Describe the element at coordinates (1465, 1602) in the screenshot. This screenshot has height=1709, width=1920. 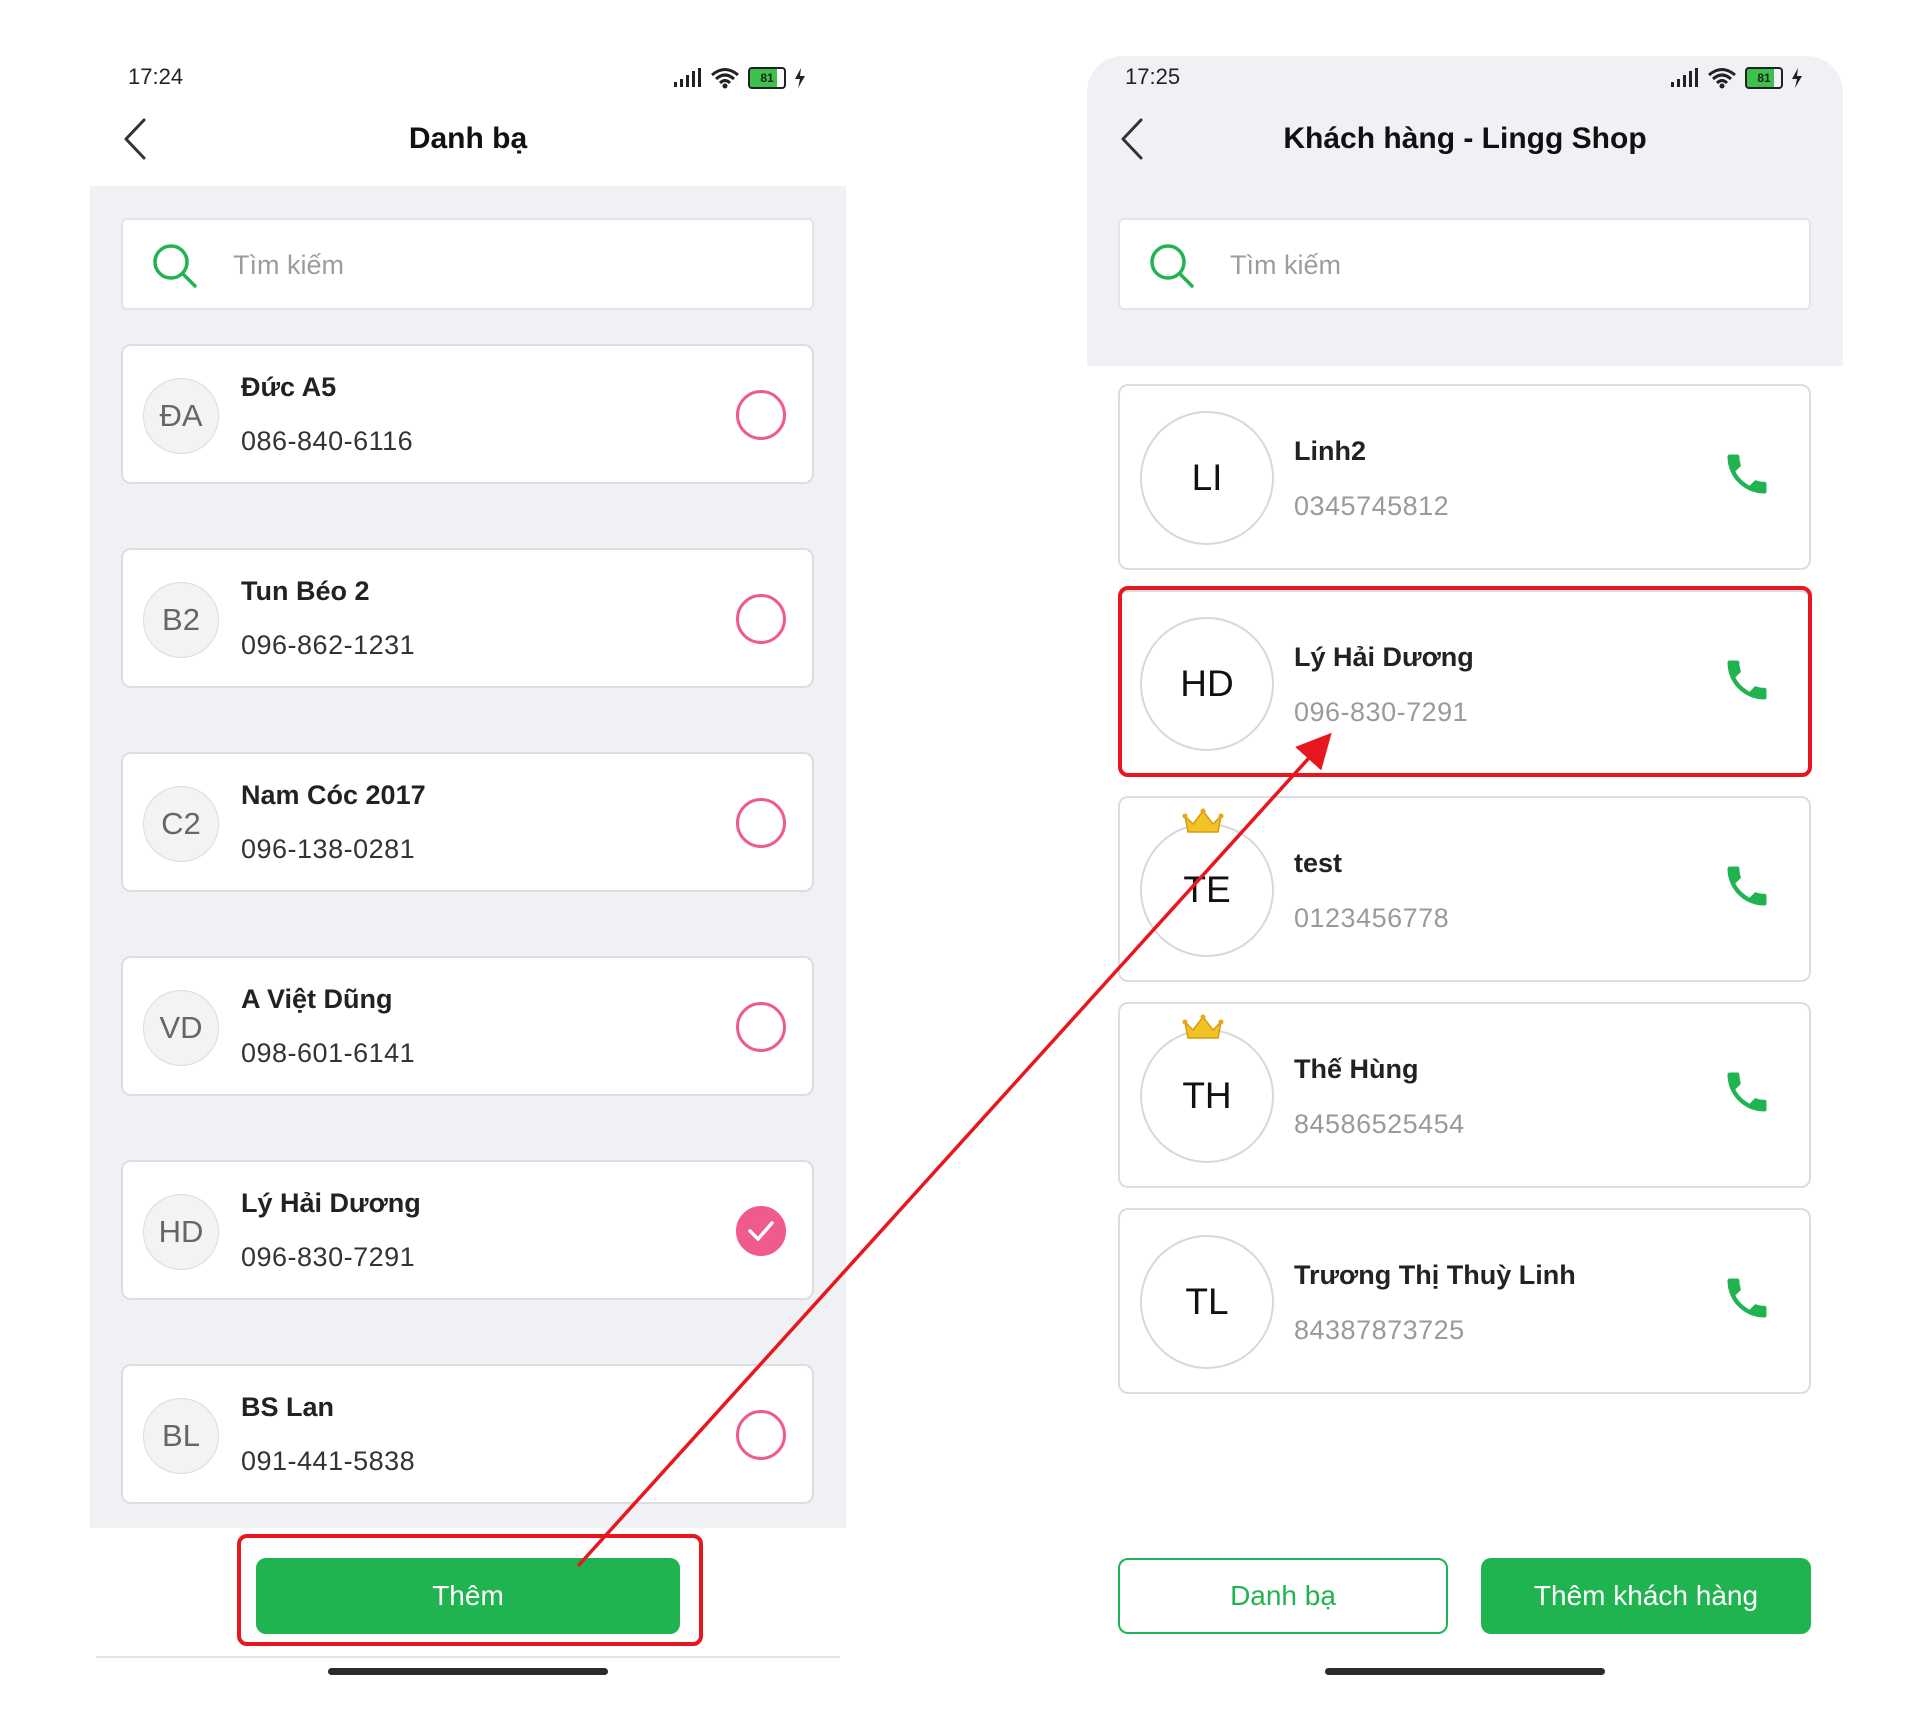
I see `bottom-bar: Danh bạ Thêm khách hàng` at that location.